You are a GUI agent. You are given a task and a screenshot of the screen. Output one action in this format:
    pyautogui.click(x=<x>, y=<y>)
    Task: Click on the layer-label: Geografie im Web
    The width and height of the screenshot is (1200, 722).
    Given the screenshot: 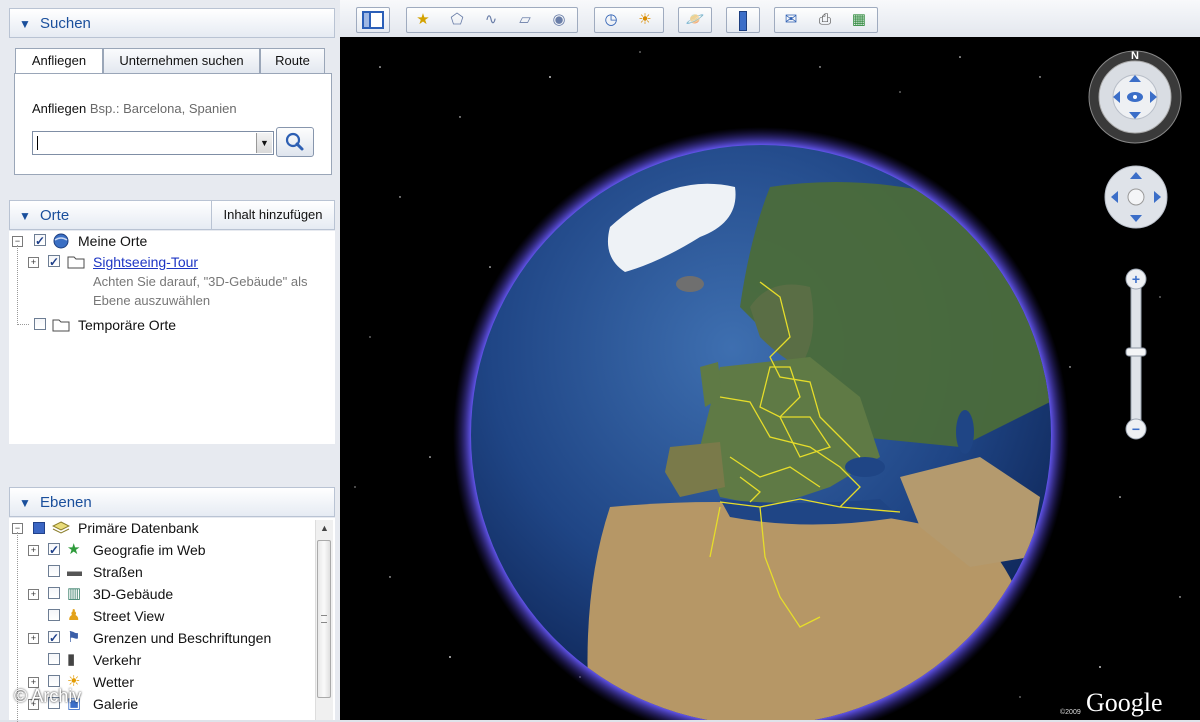 What is the action you would take?
    pyautogui.click(x=149, y=550)
    